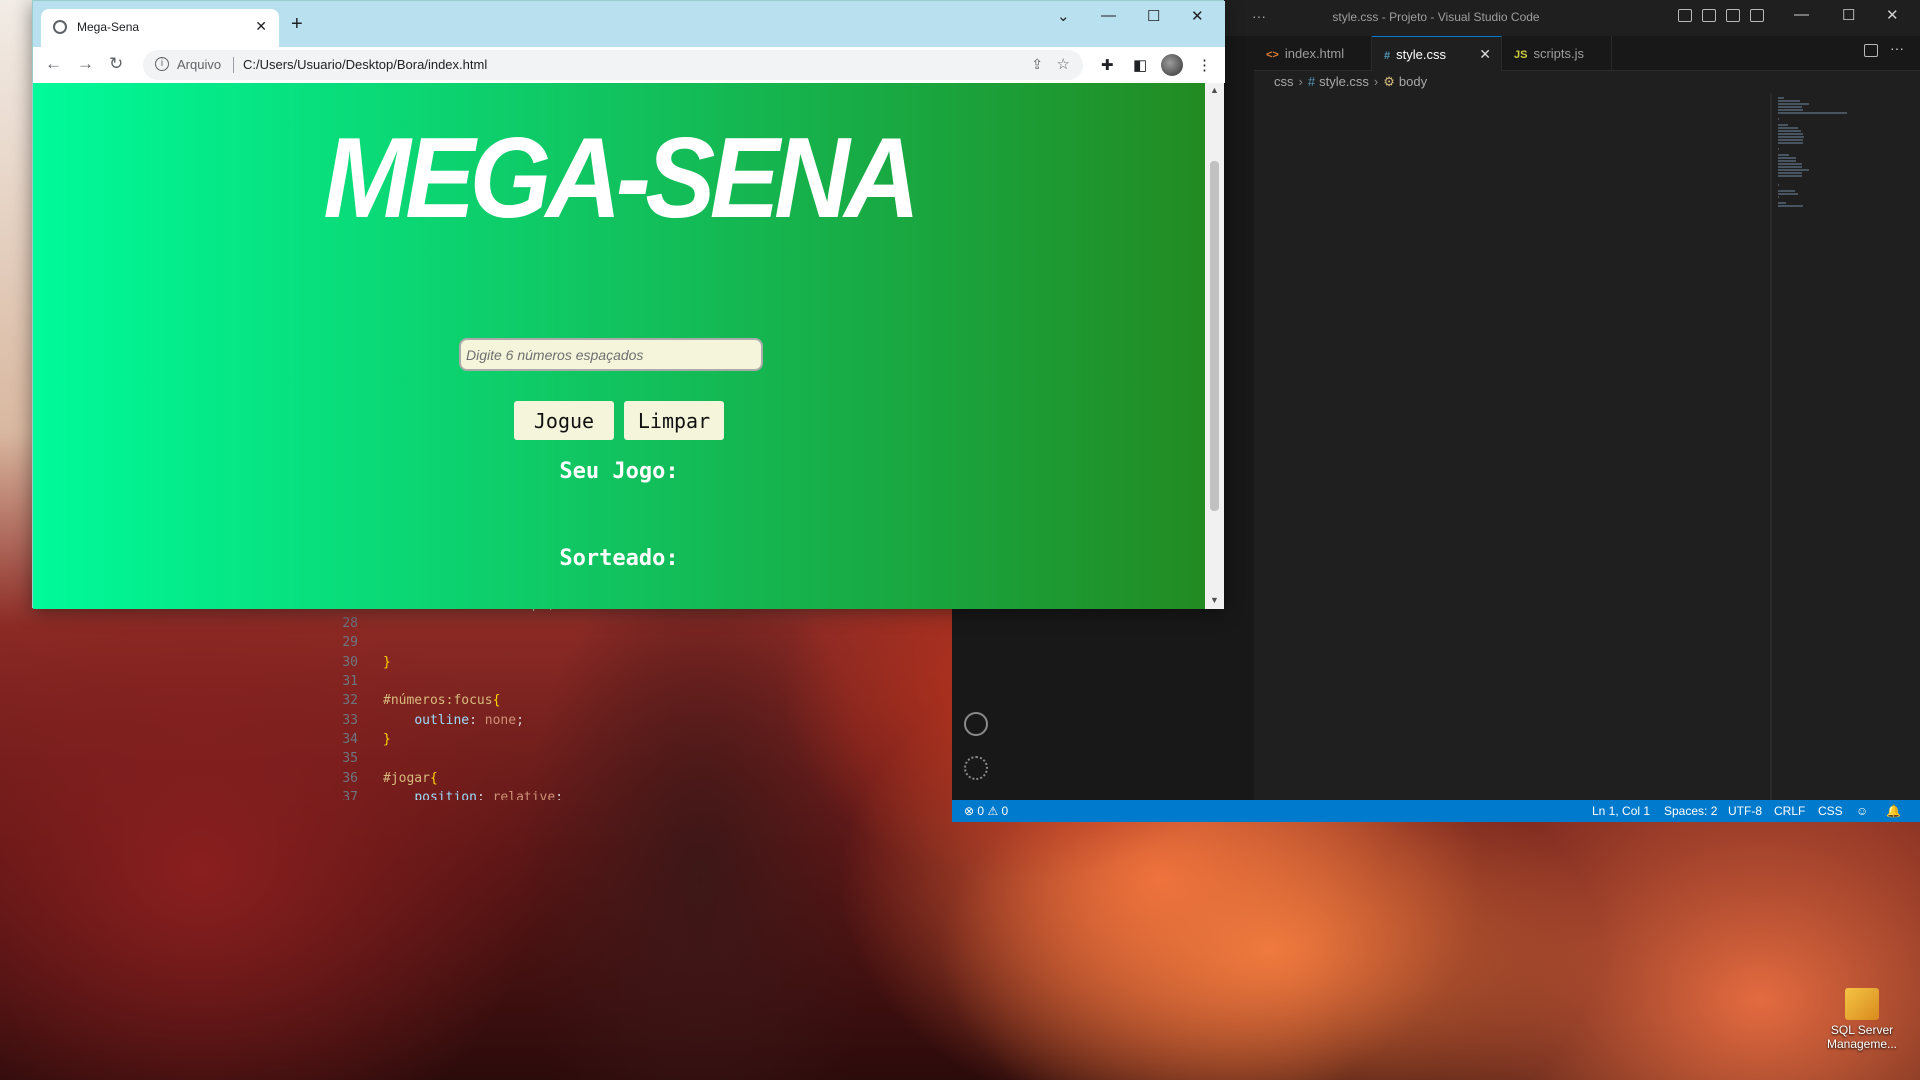  I want to click on numbers-input, so click(611, 354).